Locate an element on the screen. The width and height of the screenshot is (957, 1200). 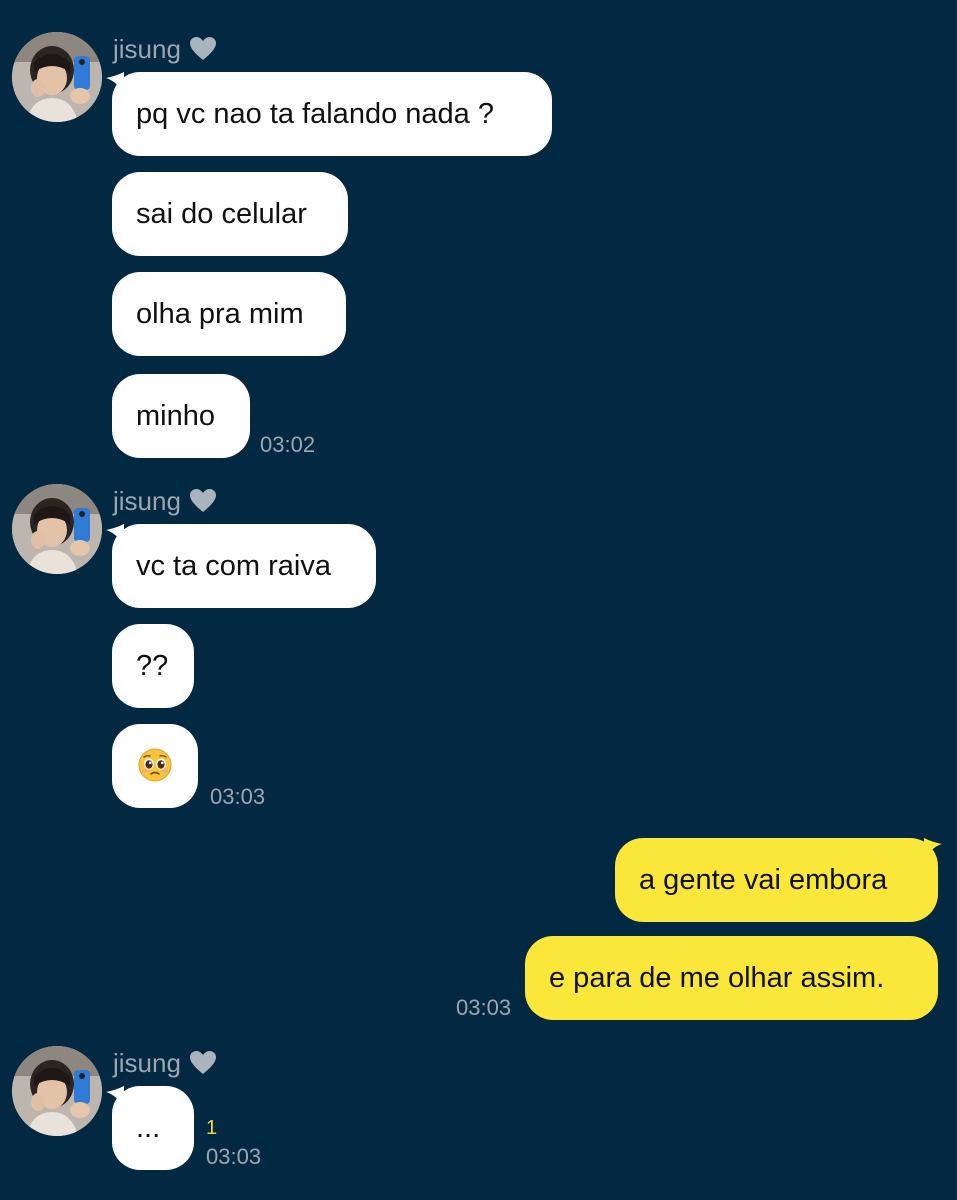
message-text: vc ta com raiva is located at coordinates (233, 566).